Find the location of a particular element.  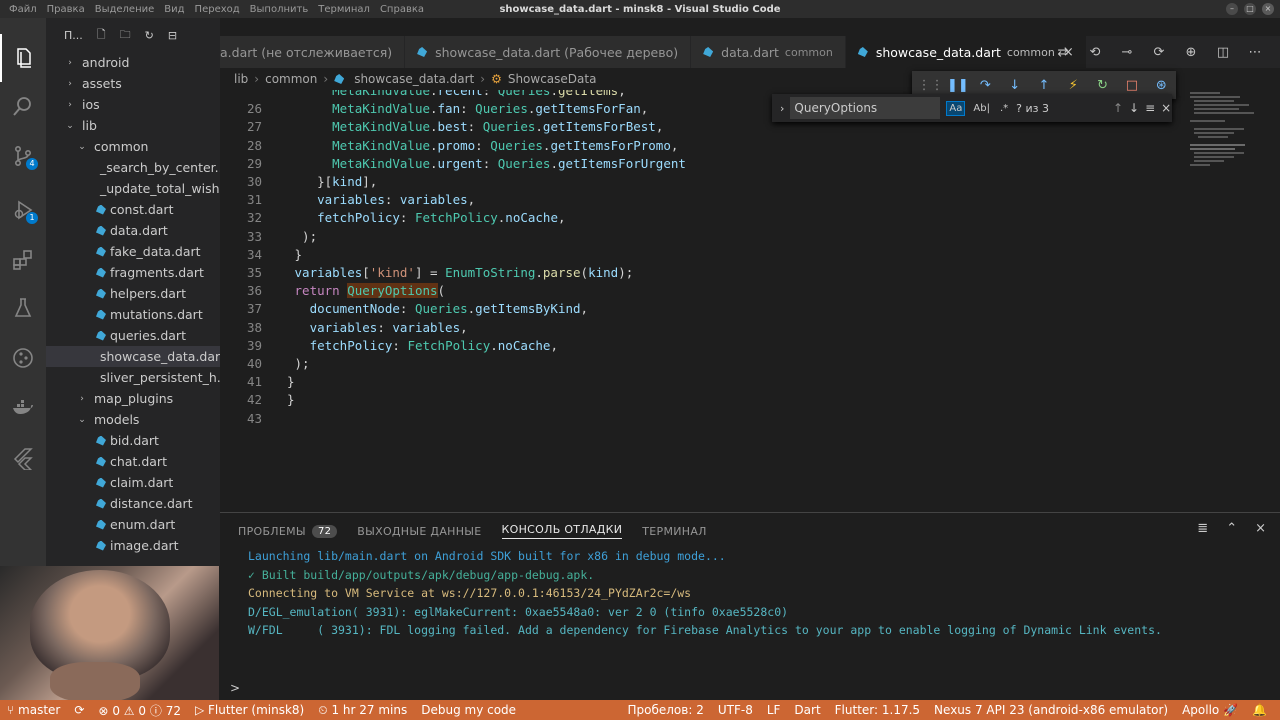

debug-target-status: ▷ Flutter (minsk8) is located at coordinates (249, 710).